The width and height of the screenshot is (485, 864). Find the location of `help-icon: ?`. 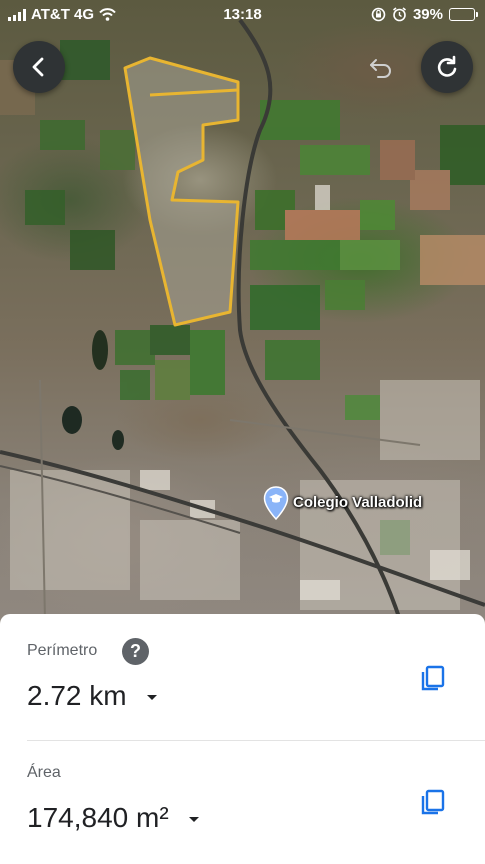

help-icon: ? is located at coordinates (135, 651).